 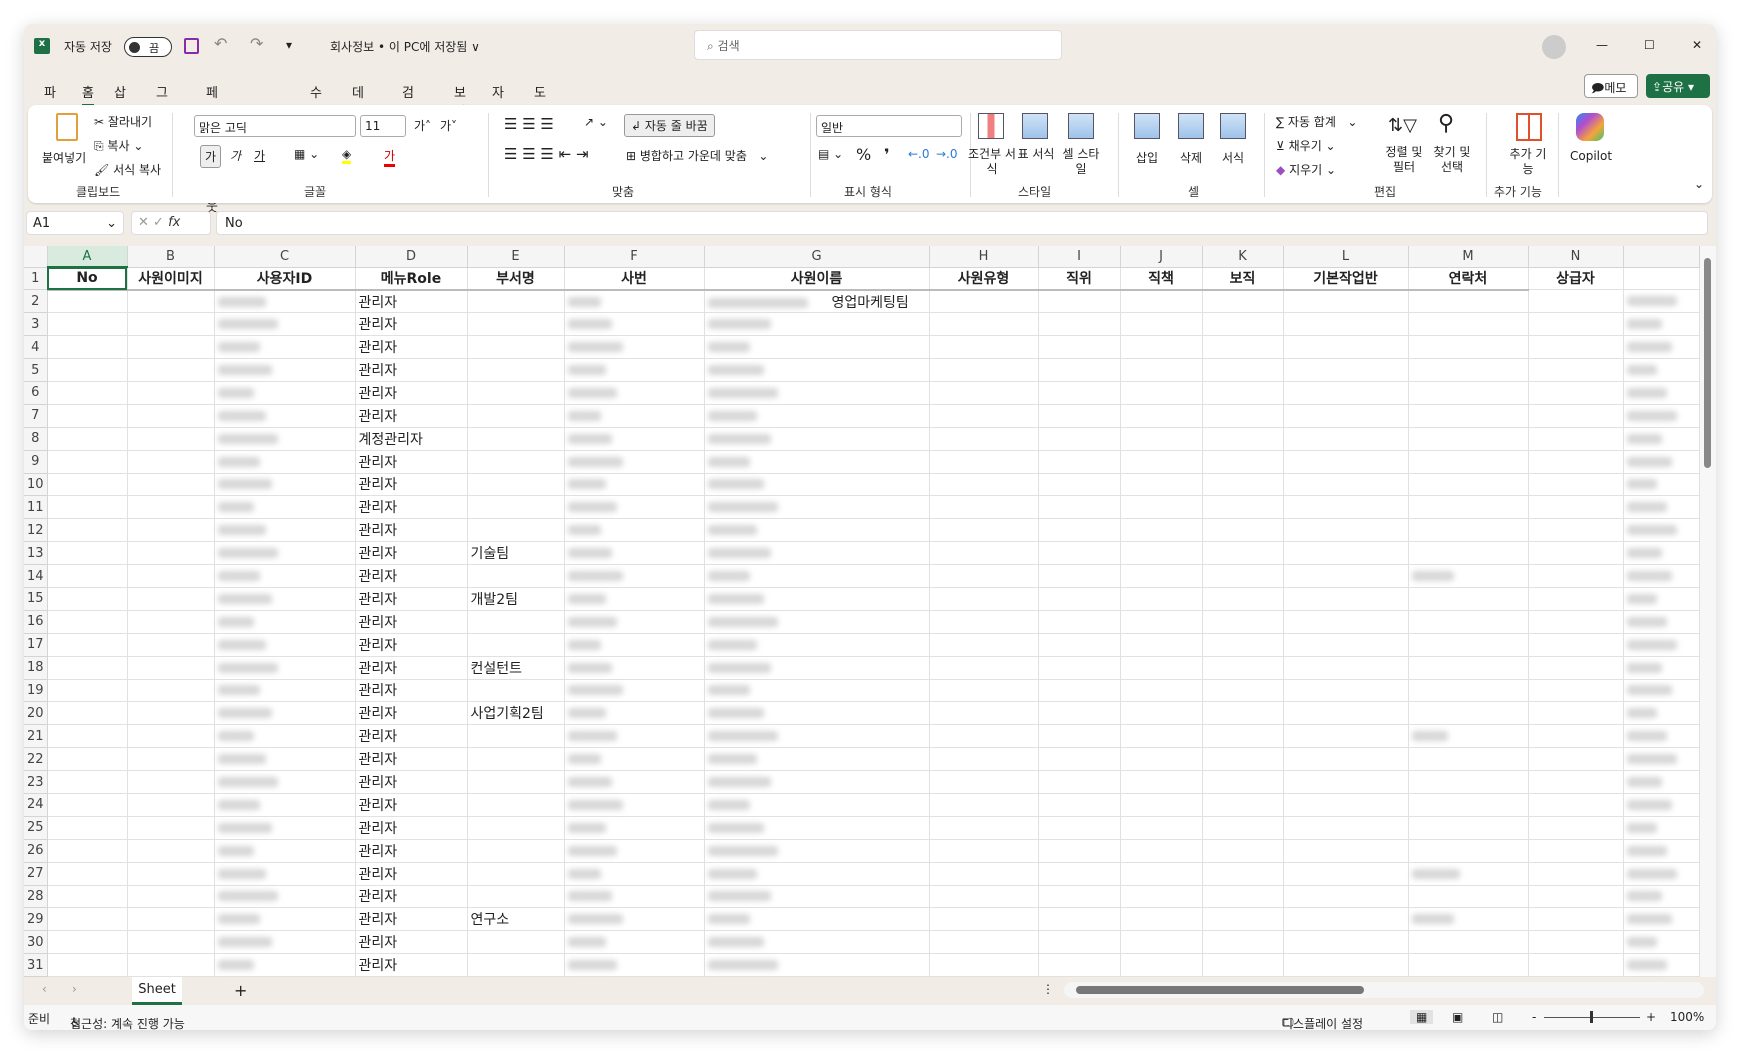 What do you see at coordinates (36, 851) in the screenshot?
I see `row-header: 26` at bounding box center [36, 851].